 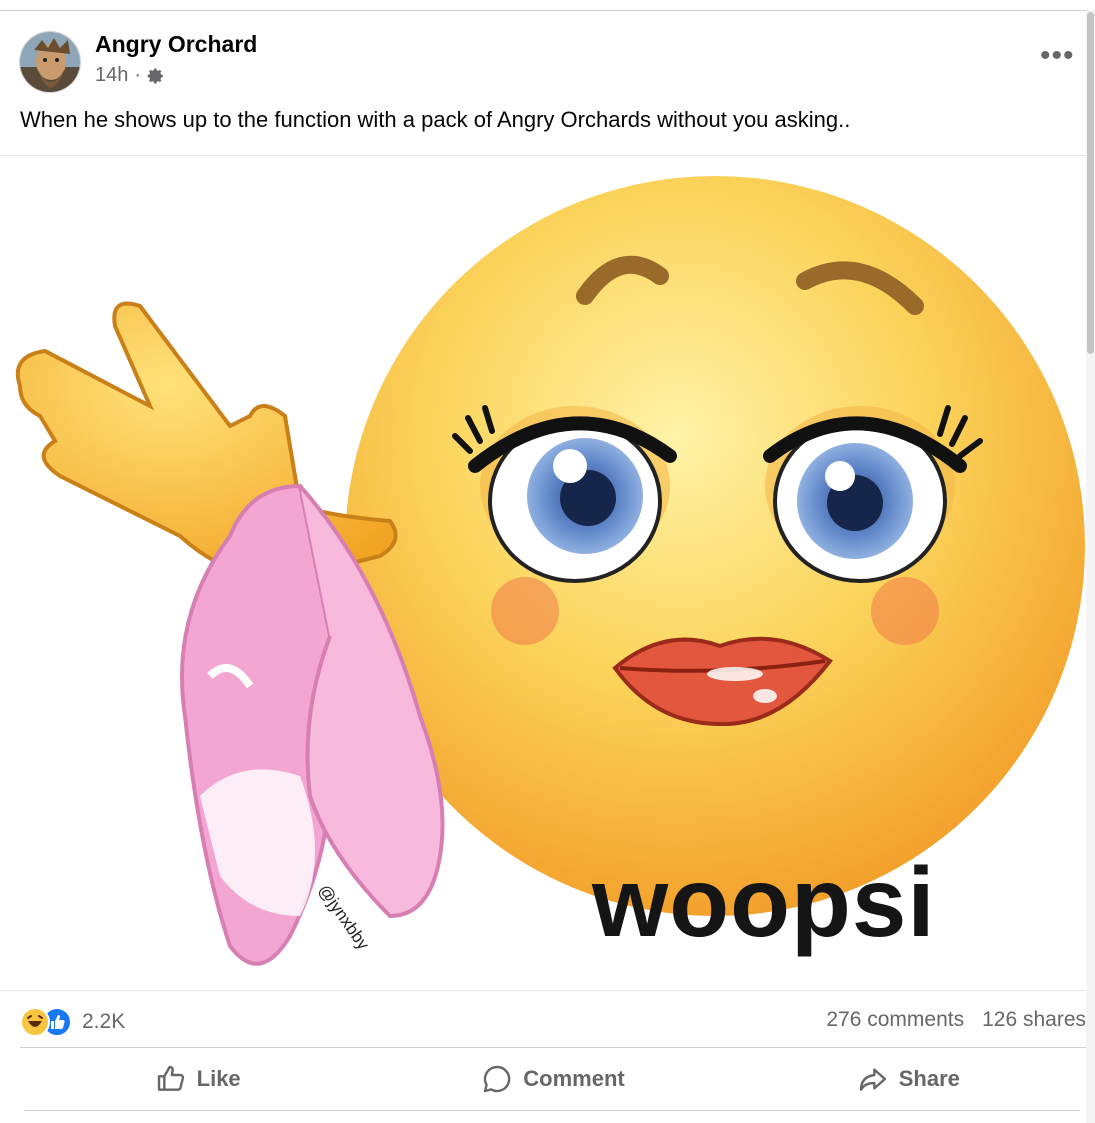 I want to click on gear-icon, so click(x=156, y=76).